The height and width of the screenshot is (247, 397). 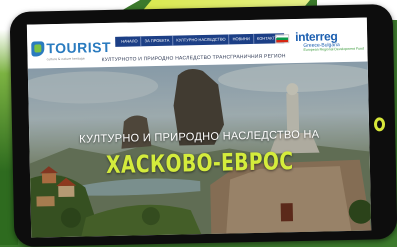 I want to click on nav-item-heritage: КУЛТУРНО НАСЛЕДСТВО, so click(x=200, y=40).